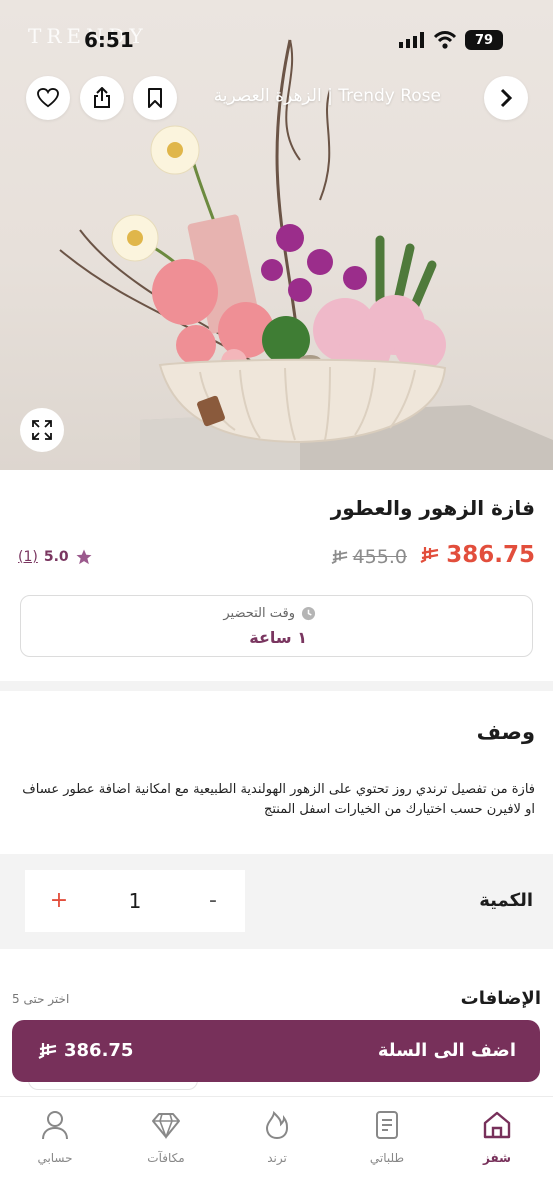 Image resolution: width=553 pixels, height=1200 pixels. I want to click on decrease-button: -, so click(213, 900).